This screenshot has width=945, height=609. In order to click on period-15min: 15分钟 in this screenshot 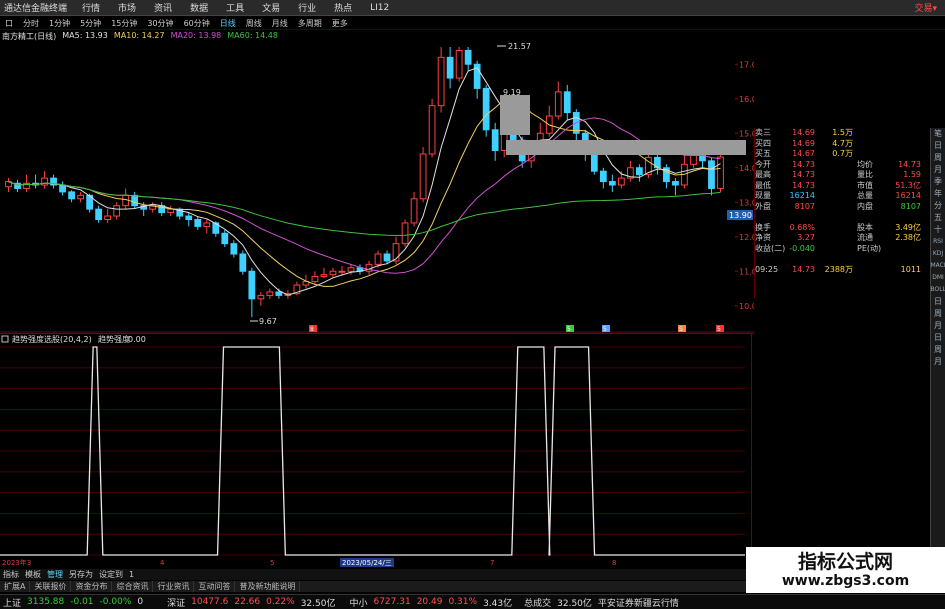, I will do `click(124, 23)`.